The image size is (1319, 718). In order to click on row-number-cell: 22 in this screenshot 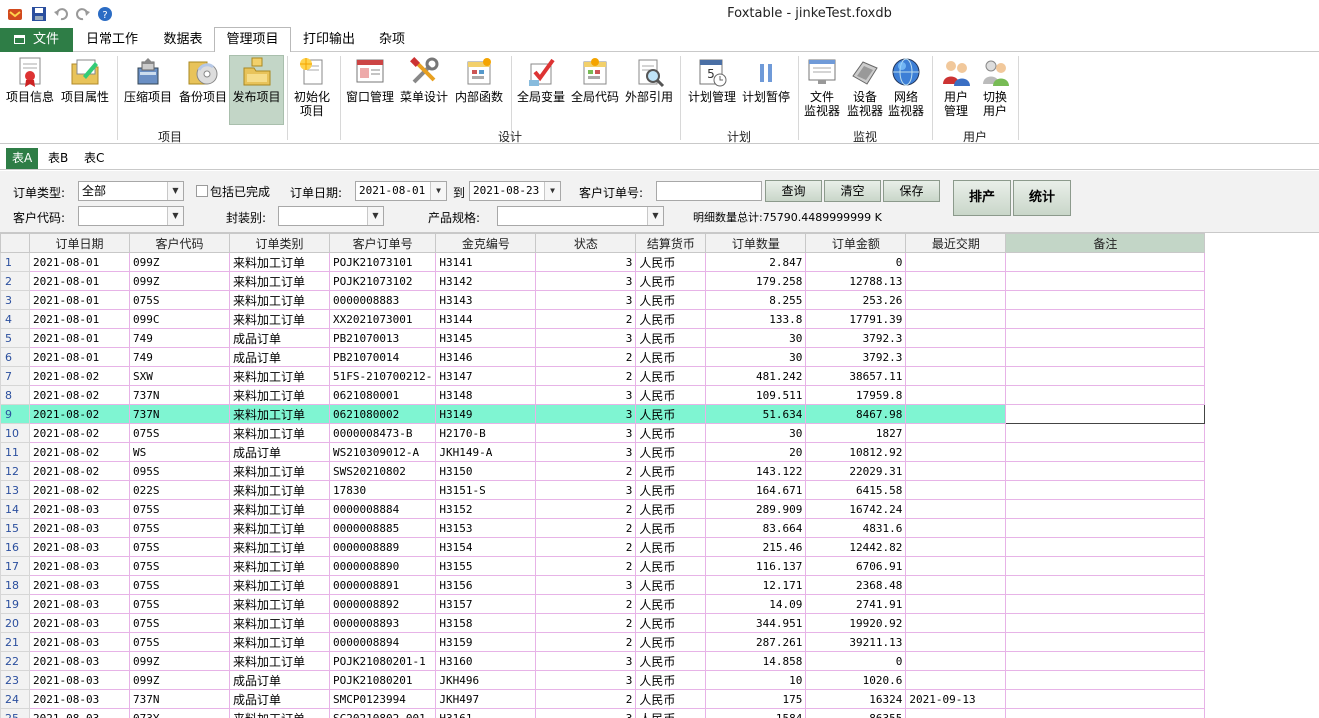, I will do `click(15, 661)`.